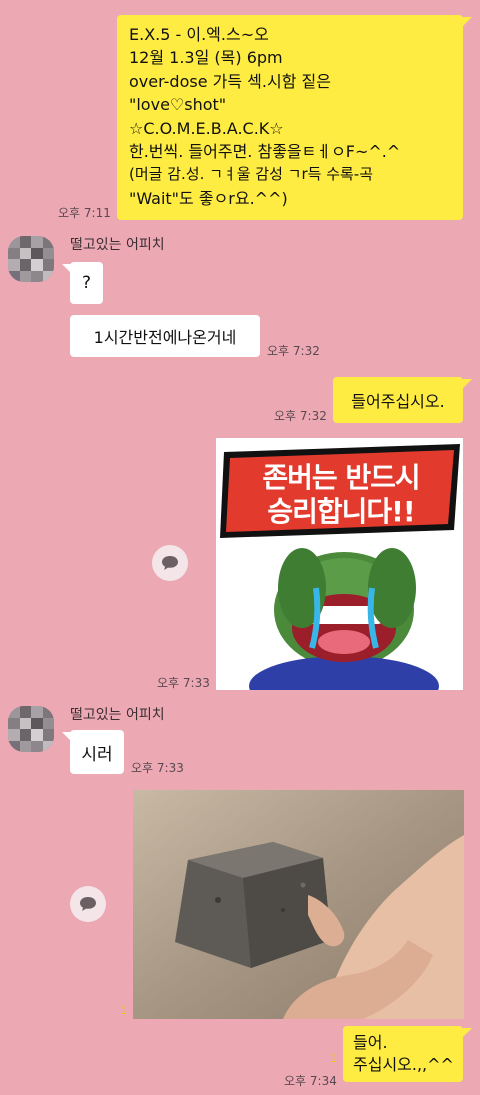  Describe the element at coordinates (230, 81) in the screenshot. I see `message-line: over-dose 가득 섹.시함 짙은` at that location.